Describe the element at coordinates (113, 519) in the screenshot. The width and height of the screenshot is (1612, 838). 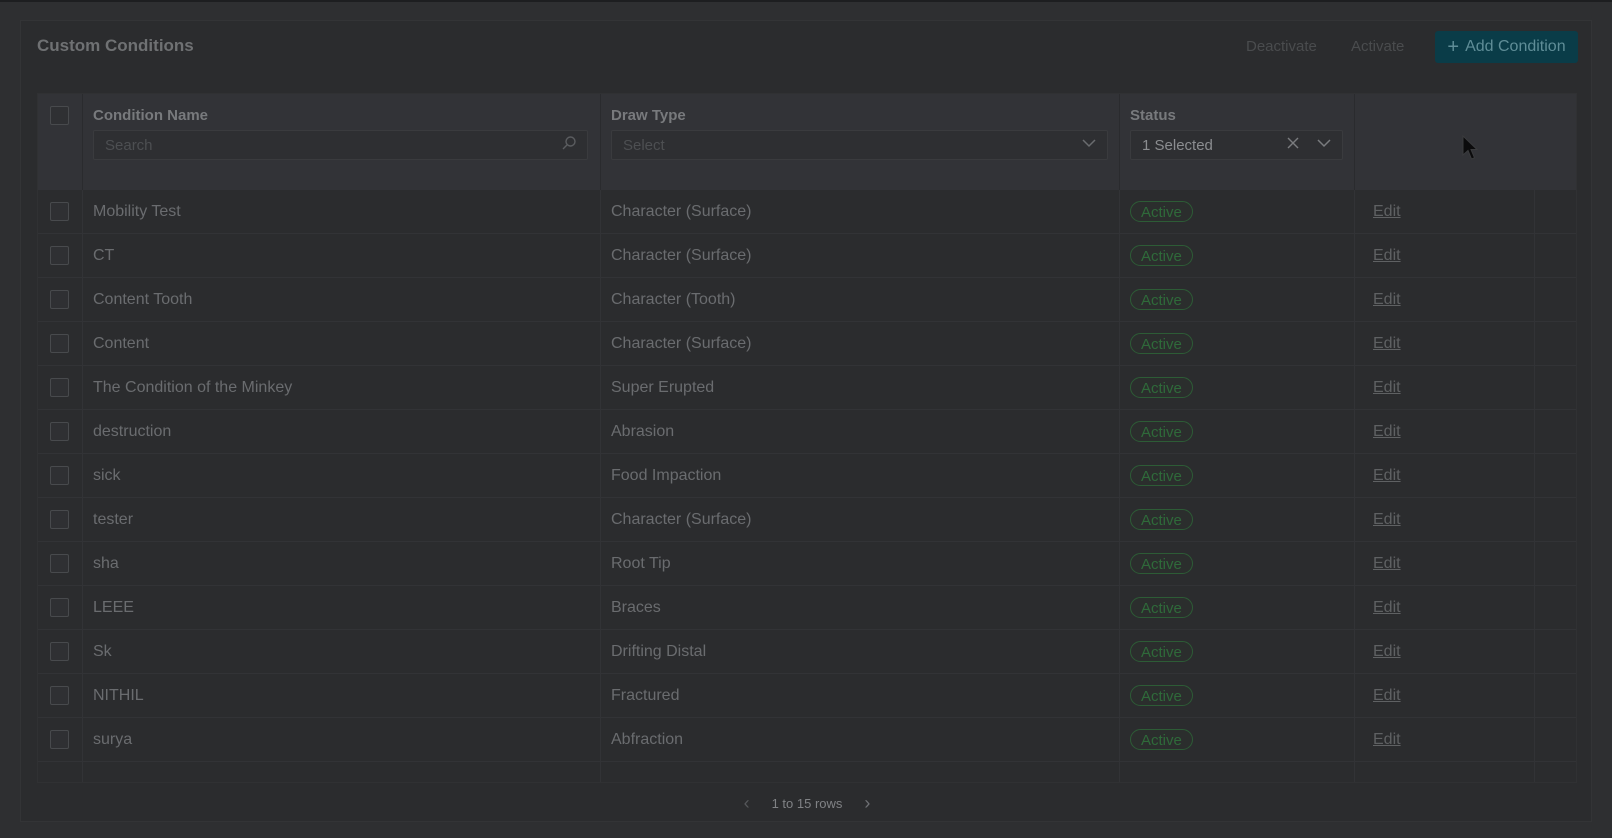
I see `condition-name-cell: tester` at that location.